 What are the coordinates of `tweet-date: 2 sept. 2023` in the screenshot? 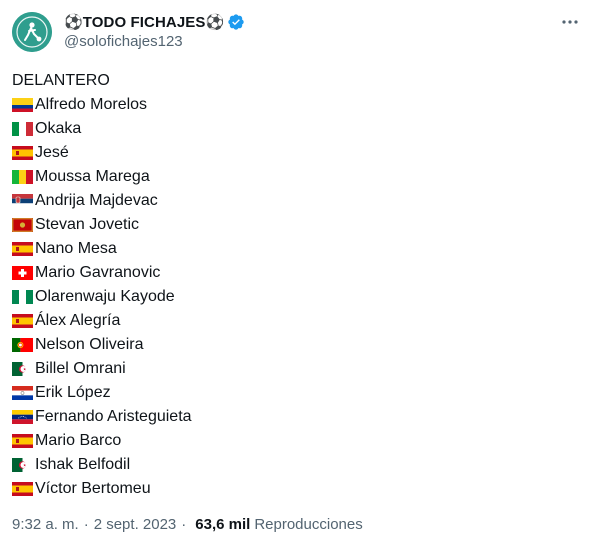 It's located at (135, 524).